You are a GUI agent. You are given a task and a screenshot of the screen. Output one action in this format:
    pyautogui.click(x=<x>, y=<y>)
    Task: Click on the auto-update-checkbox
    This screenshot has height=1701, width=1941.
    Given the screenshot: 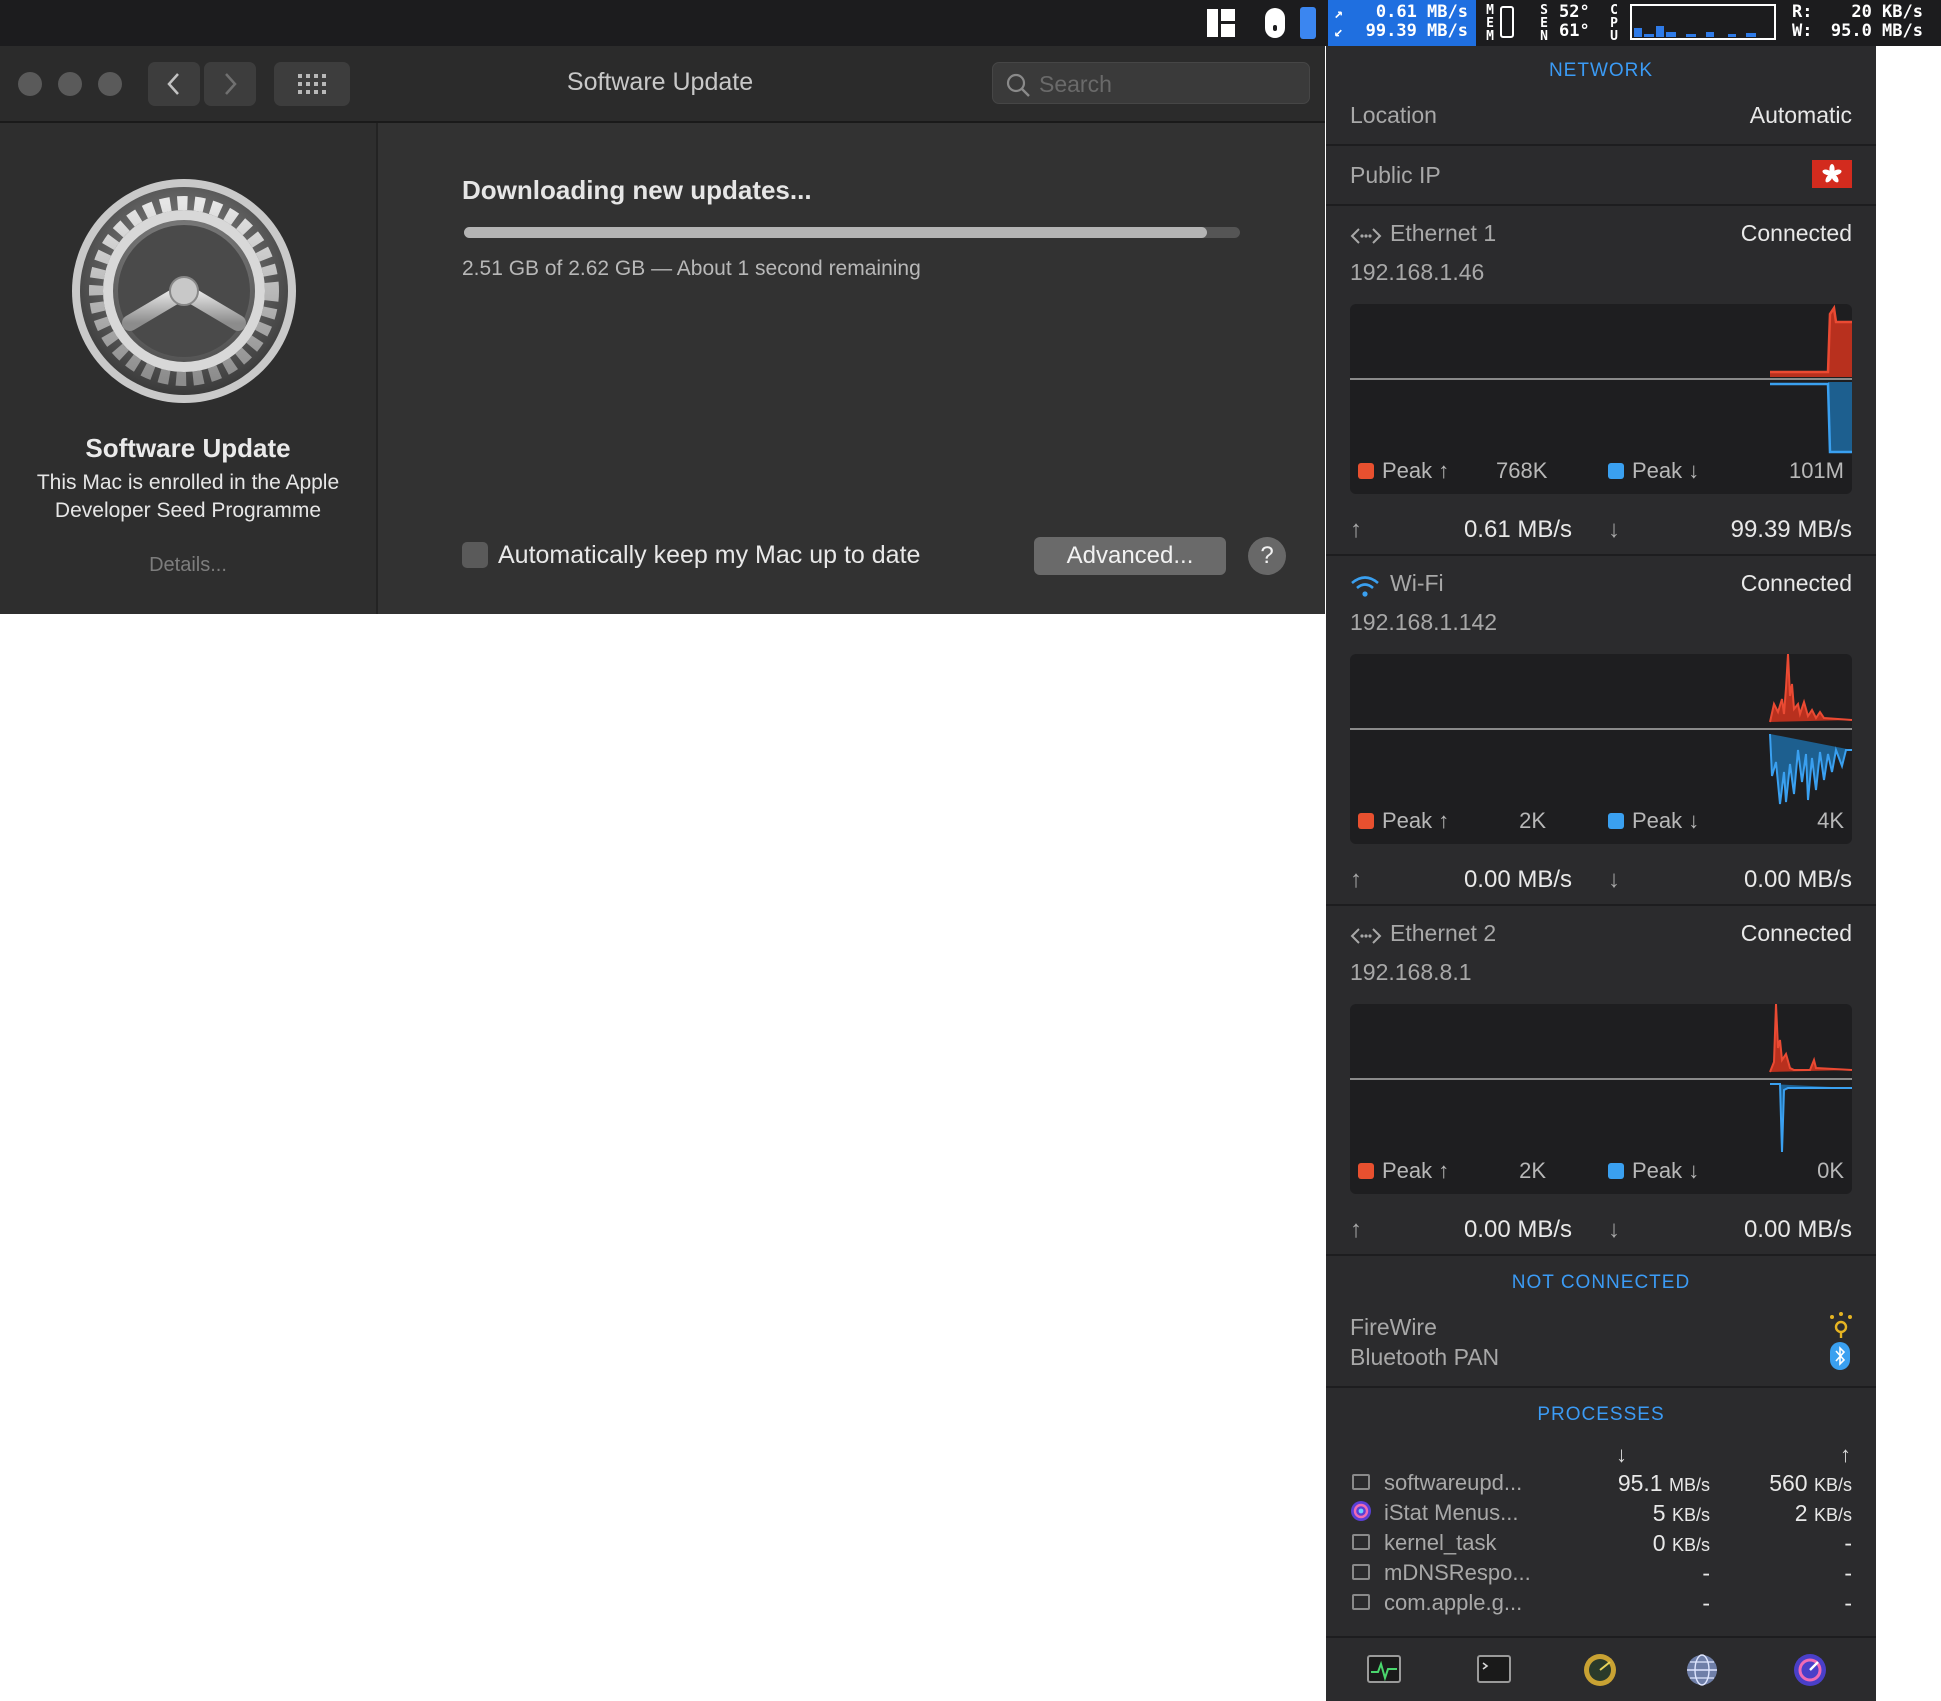 What is the action you would take?
    pyautogui.click(x=475, y=555)
    